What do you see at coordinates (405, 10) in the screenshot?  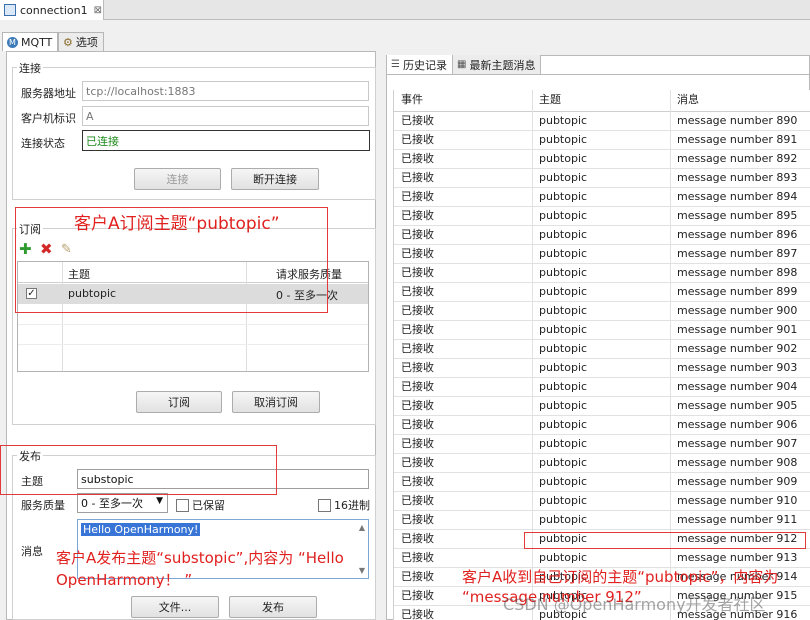 I see `document-tab-bar` at bounding box center [405, 10].